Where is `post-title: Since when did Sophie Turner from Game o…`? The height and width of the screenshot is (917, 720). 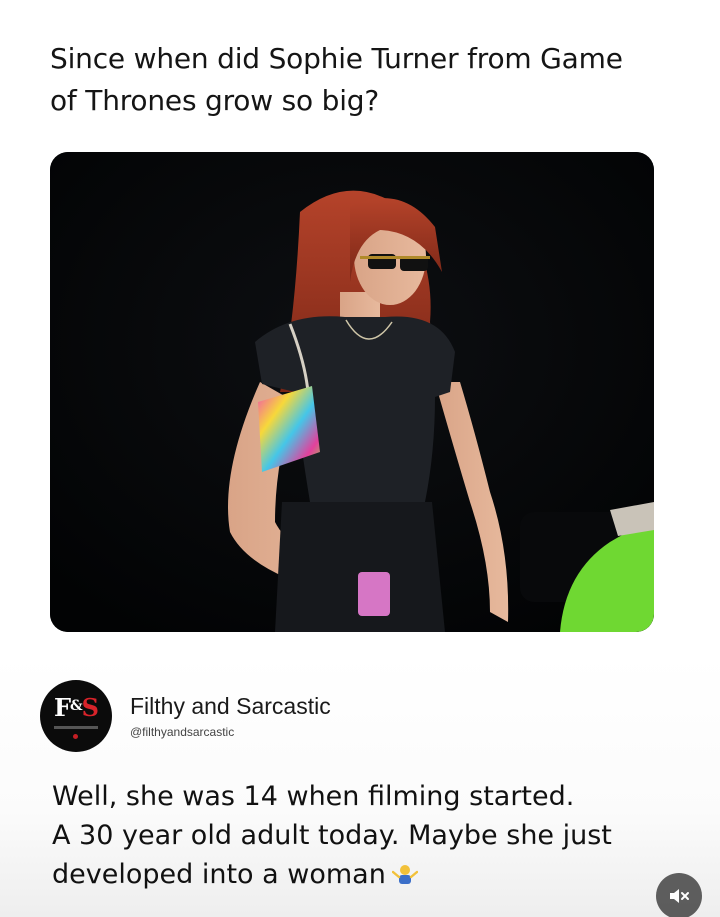 post-title: Since when did Sophie Turner from Game o… is located at coordinates (336, 79).